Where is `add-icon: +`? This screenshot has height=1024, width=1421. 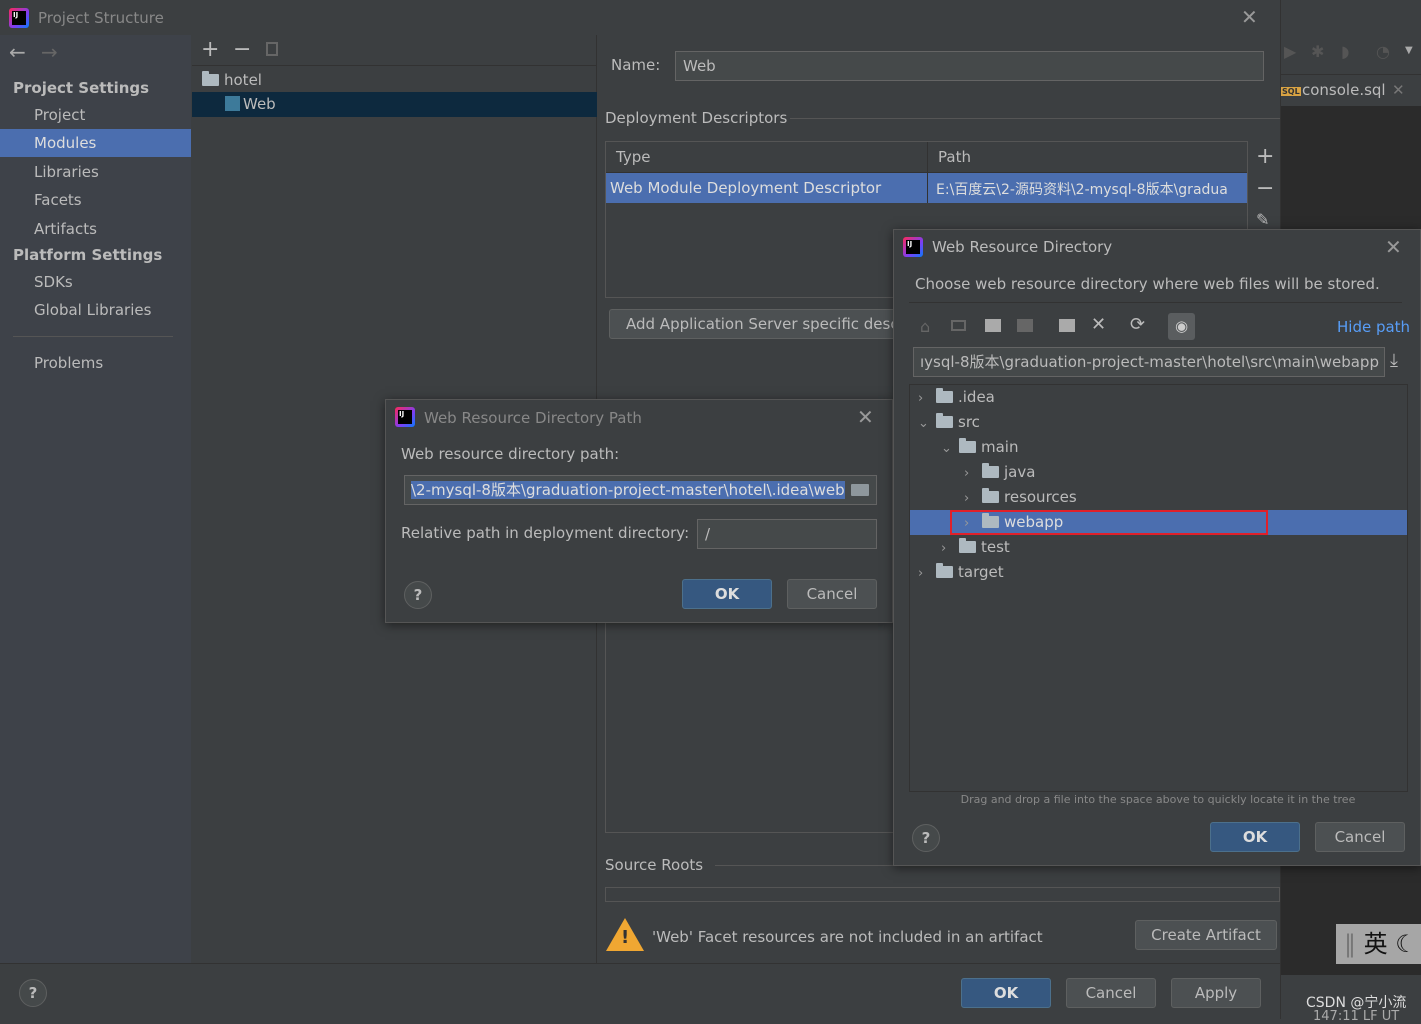
add-icon: + is located at coordinates (210, 49).